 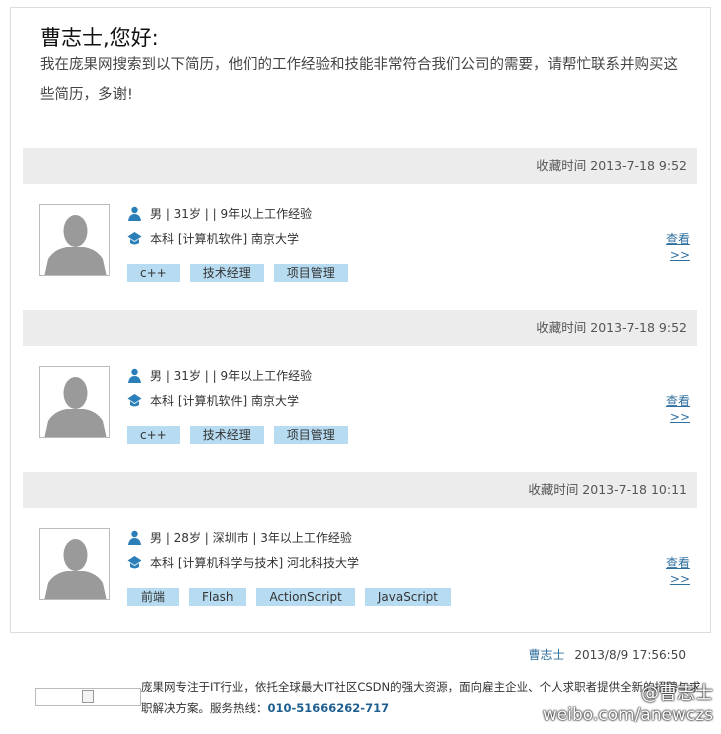 What do you see at coordinates (407, 597) in the screenshot?
I see `skill-tag: JavaScript` at bounding box center [407, 597].